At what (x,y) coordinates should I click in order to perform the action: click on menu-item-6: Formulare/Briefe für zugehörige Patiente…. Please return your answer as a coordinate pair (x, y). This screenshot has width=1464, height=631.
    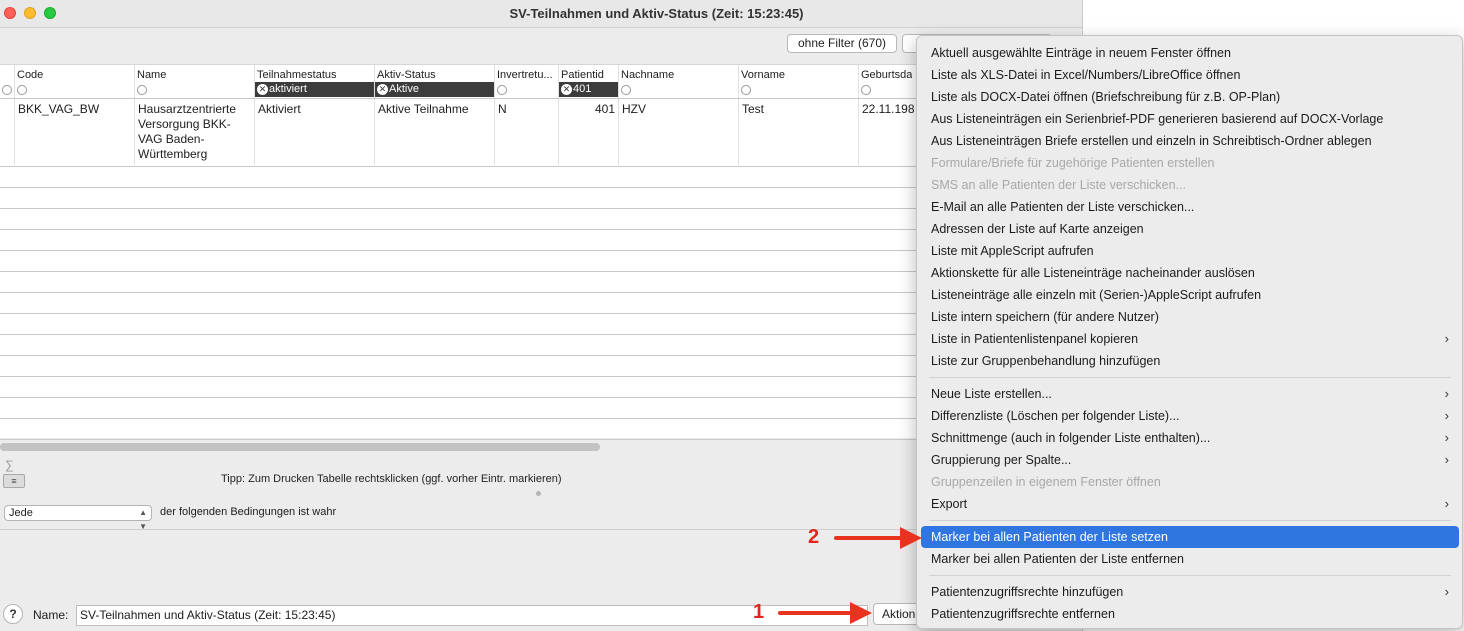
    Looking at the image, I should click on (1190, 163).